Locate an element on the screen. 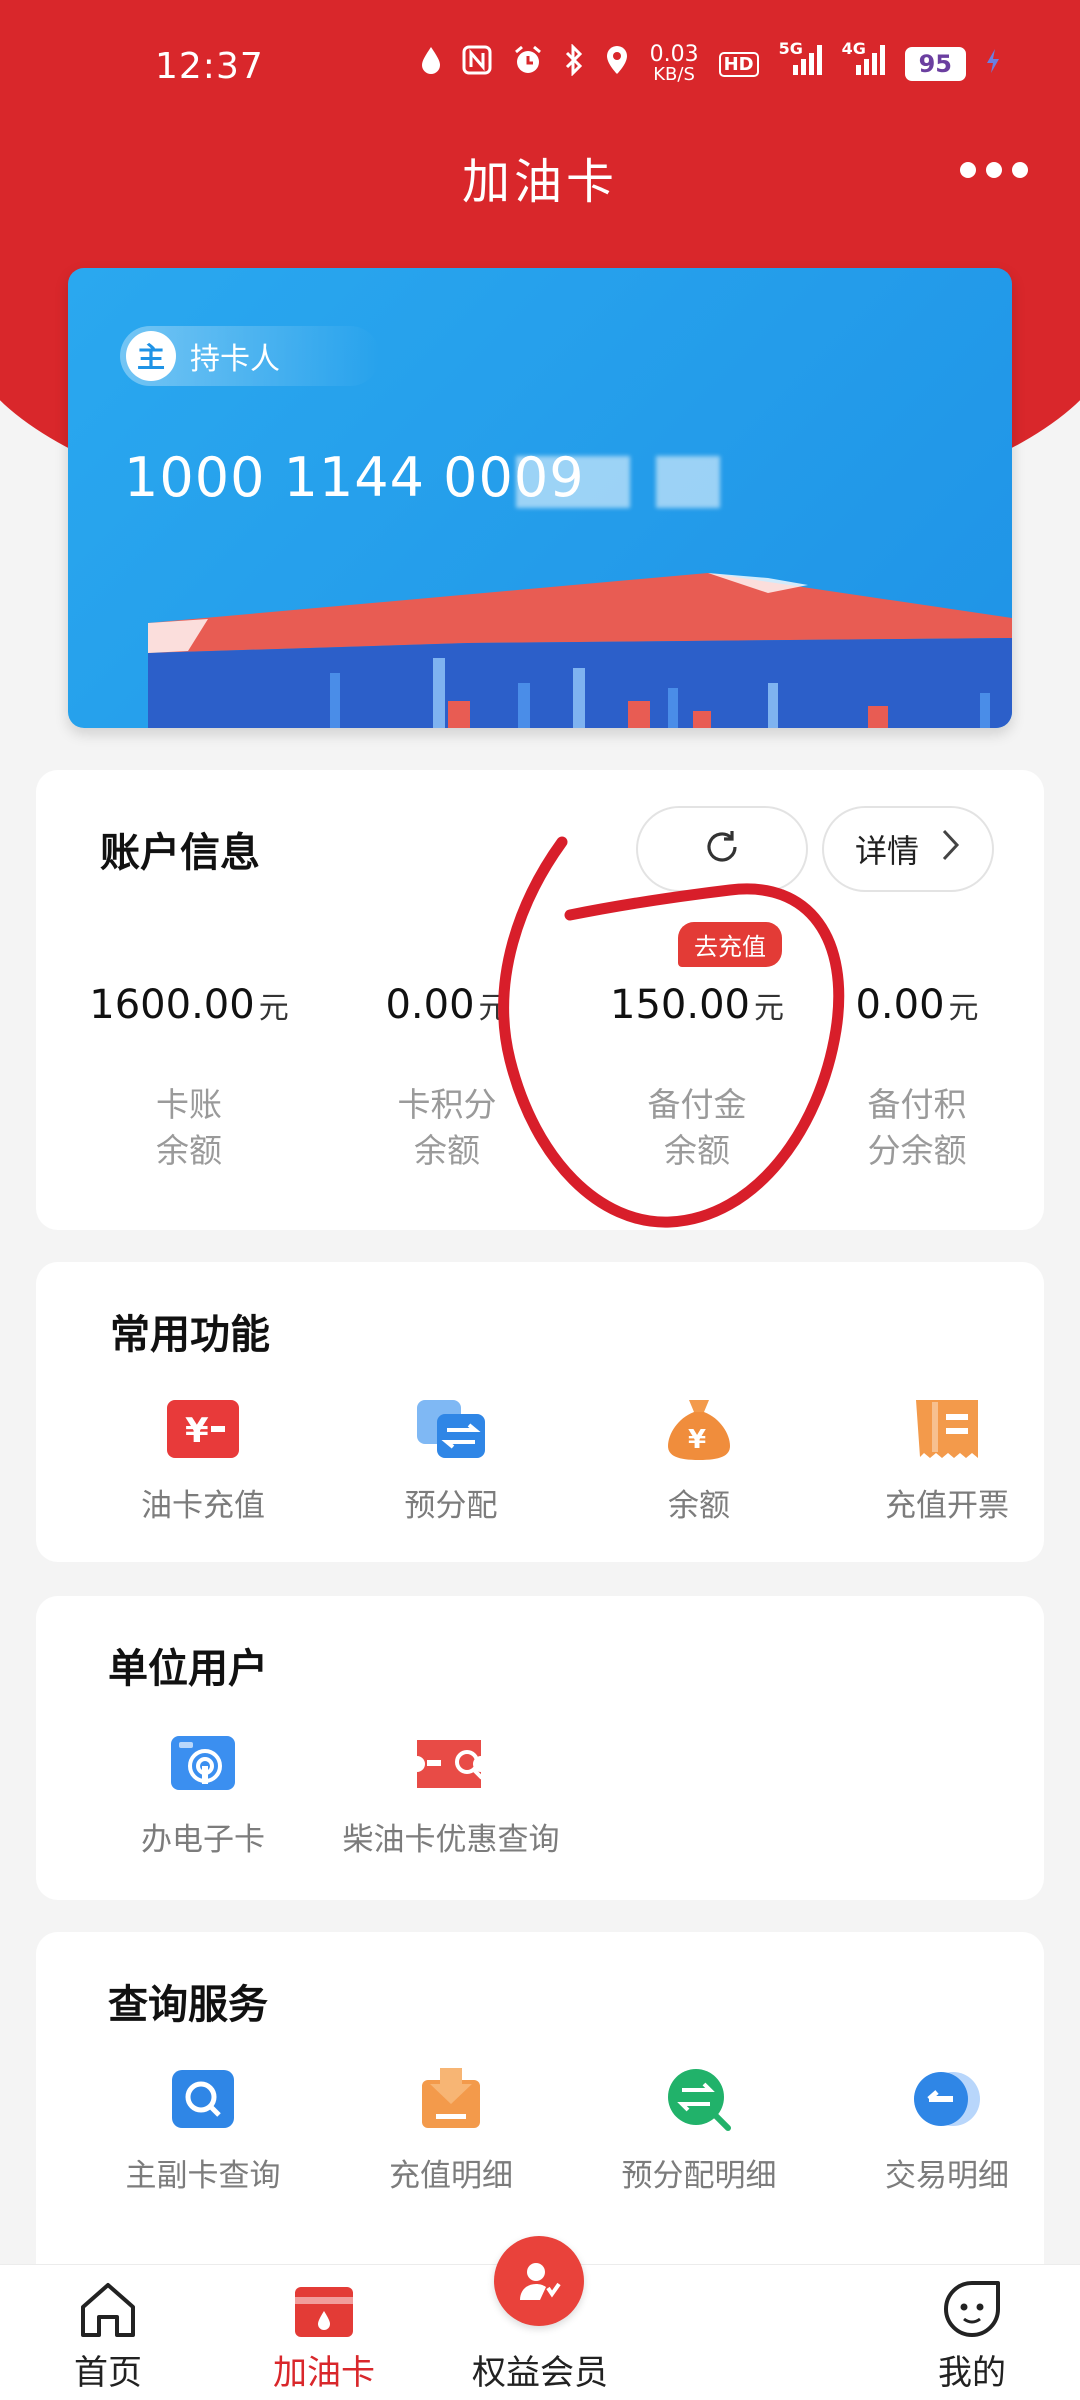 This screenshot has width=1080, height=2400. stat-value: 150.00 元 is located at coordinates (697, 1005).